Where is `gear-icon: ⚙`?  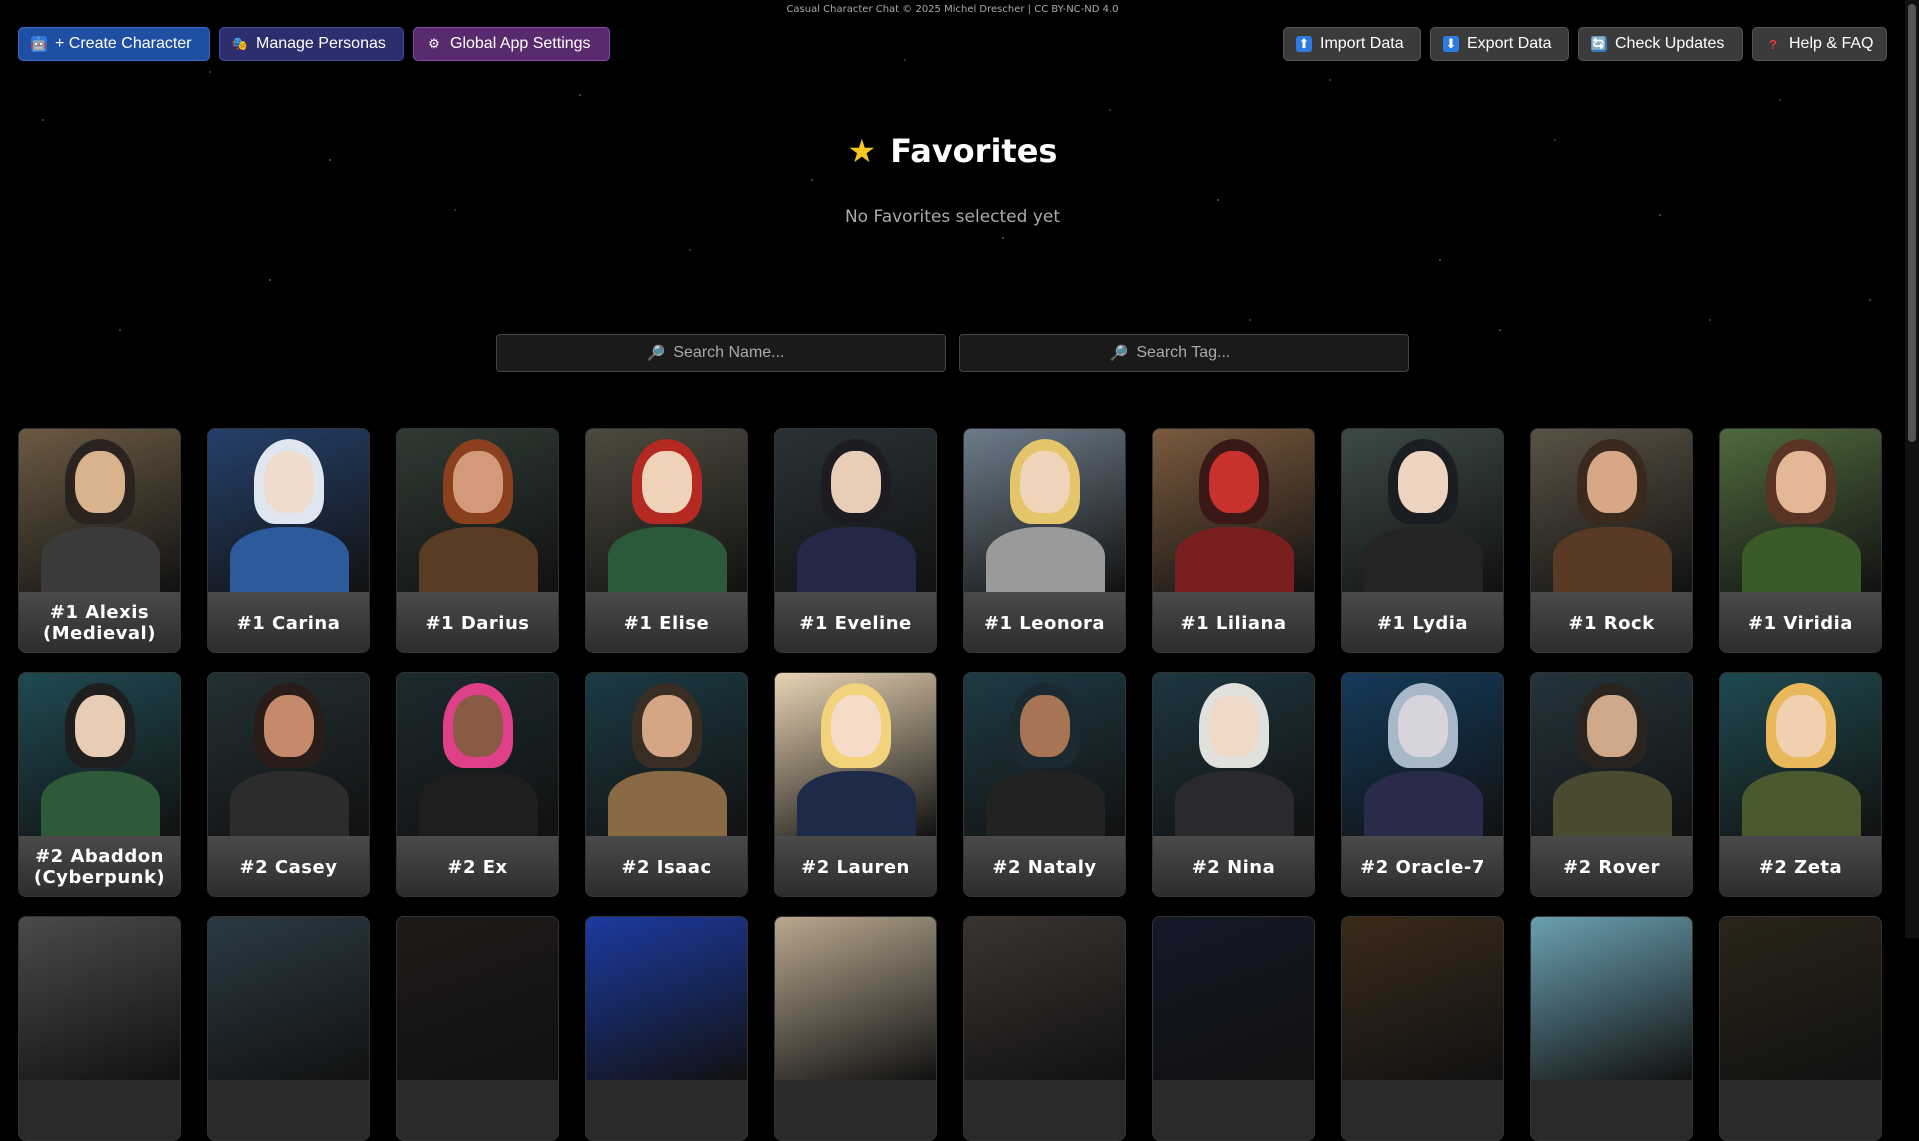
gear-icon: ⚙ is located at coordinates (434, 43).